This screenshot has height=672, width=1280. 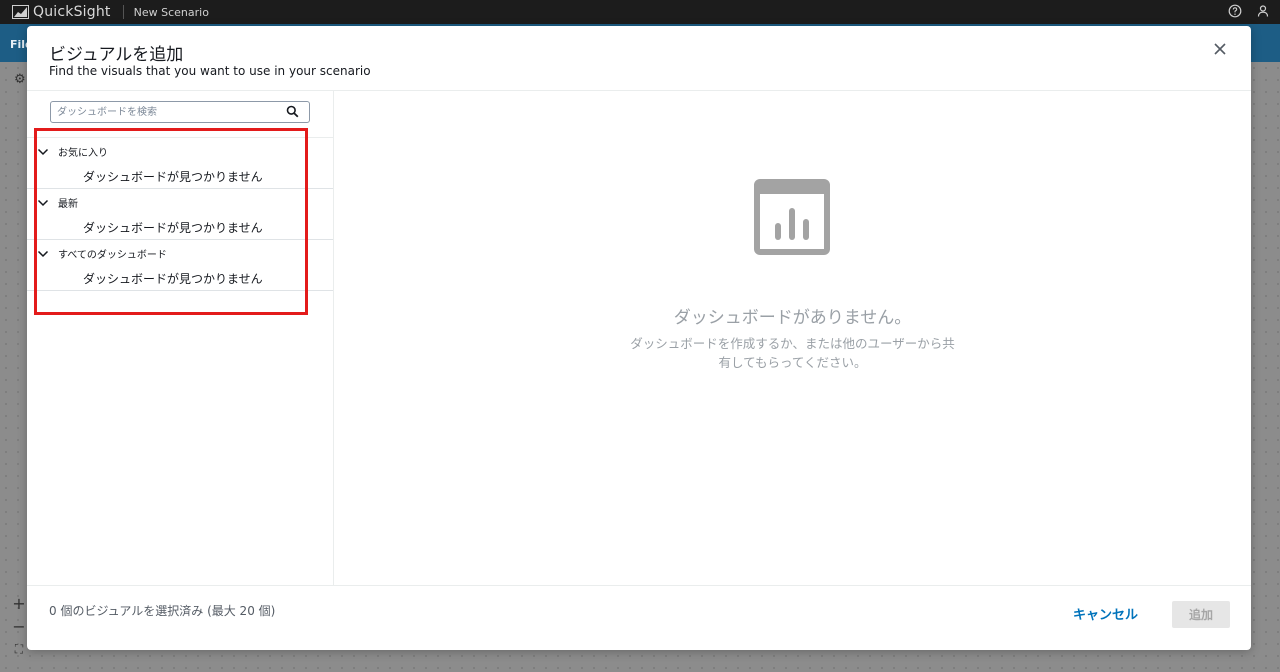 I want to click on app-name: QuickSight, so click(x=72, y=12).